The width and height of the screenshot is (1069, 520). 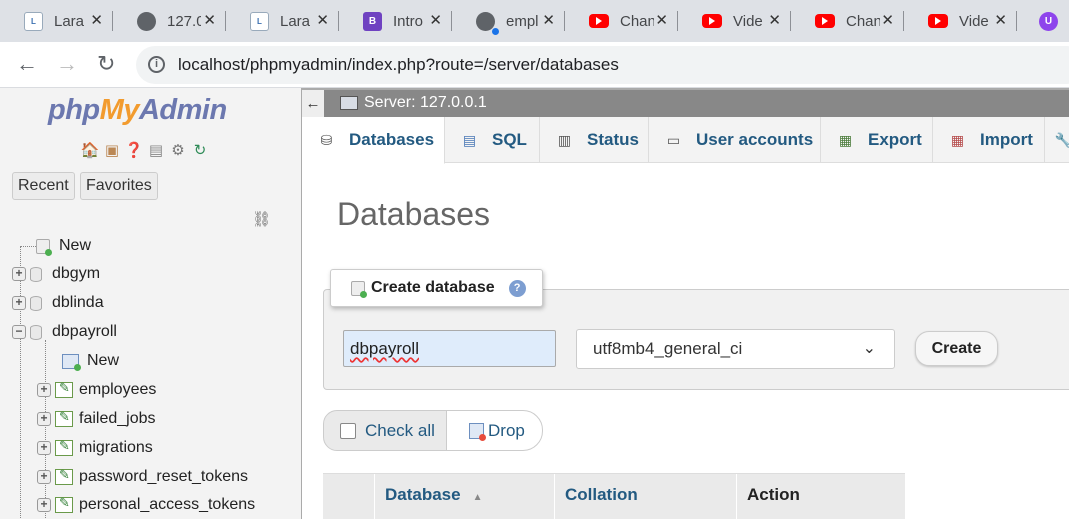 What do you see at coordinates (56, 274) in the screenshot?
I see `tree-database-dbgym: + dbgym` at bounding box center [56, 274].